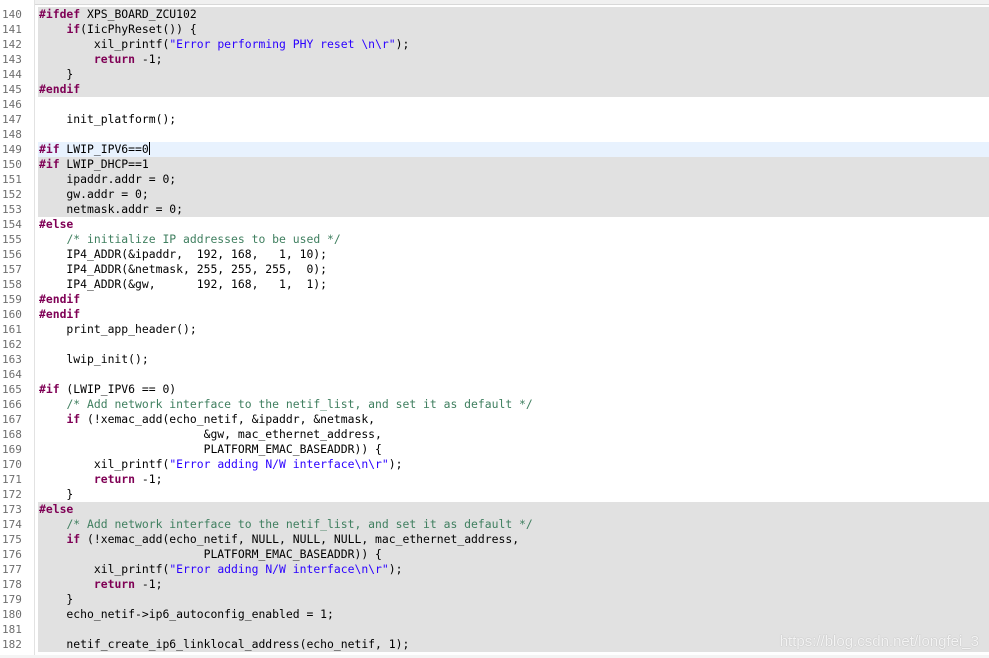 This screenshot has width=989, height=658. I want to click on code-text: #if LWIP_IPV6==0, so click(94, 149).